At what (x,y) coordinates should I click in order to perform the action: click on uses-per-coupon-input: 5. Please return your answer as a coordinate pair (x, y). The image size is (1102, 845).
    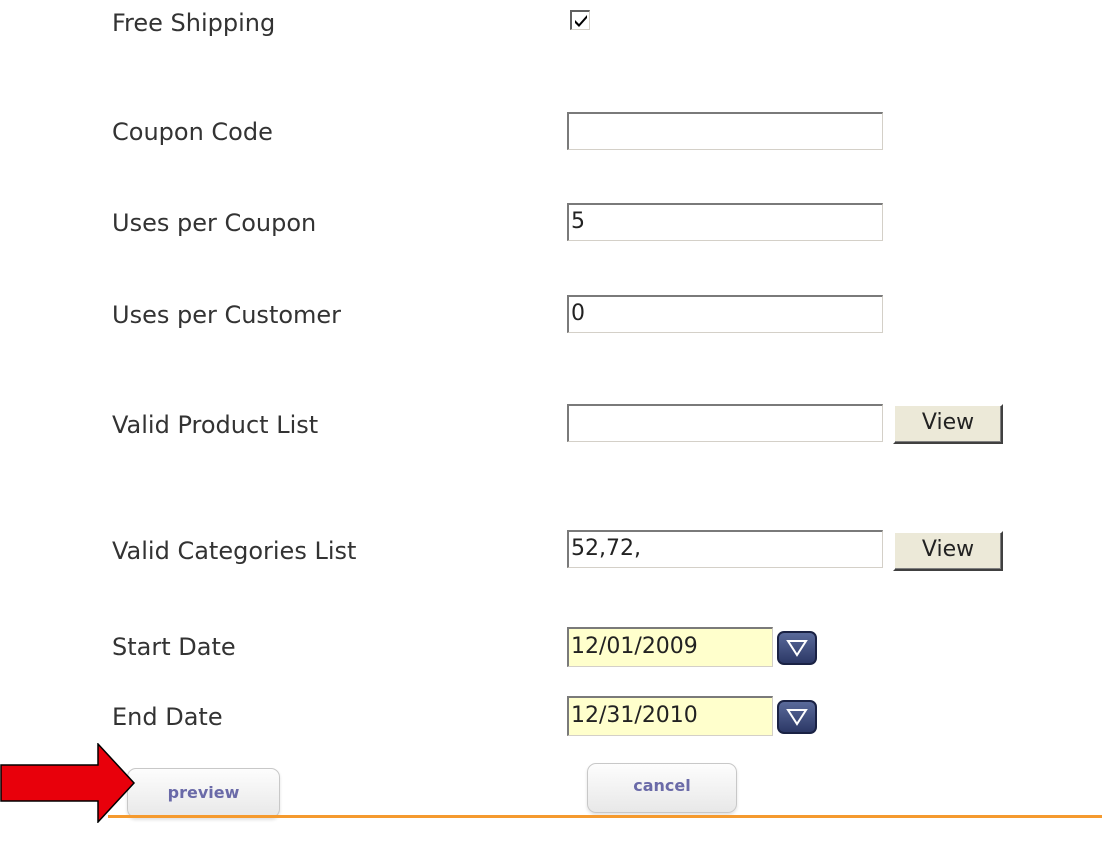
    Looking at the image, I should click on (725, 222).